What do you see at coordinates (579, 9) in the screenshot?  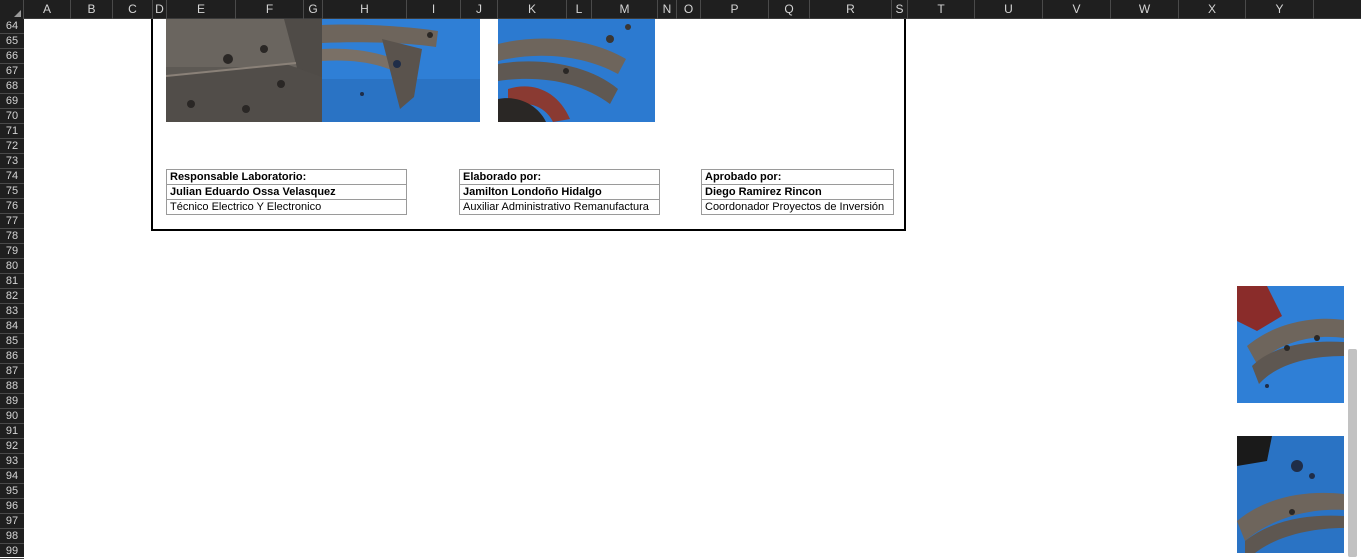 I see `column-header-l: L` at bounding box center [579, 9].